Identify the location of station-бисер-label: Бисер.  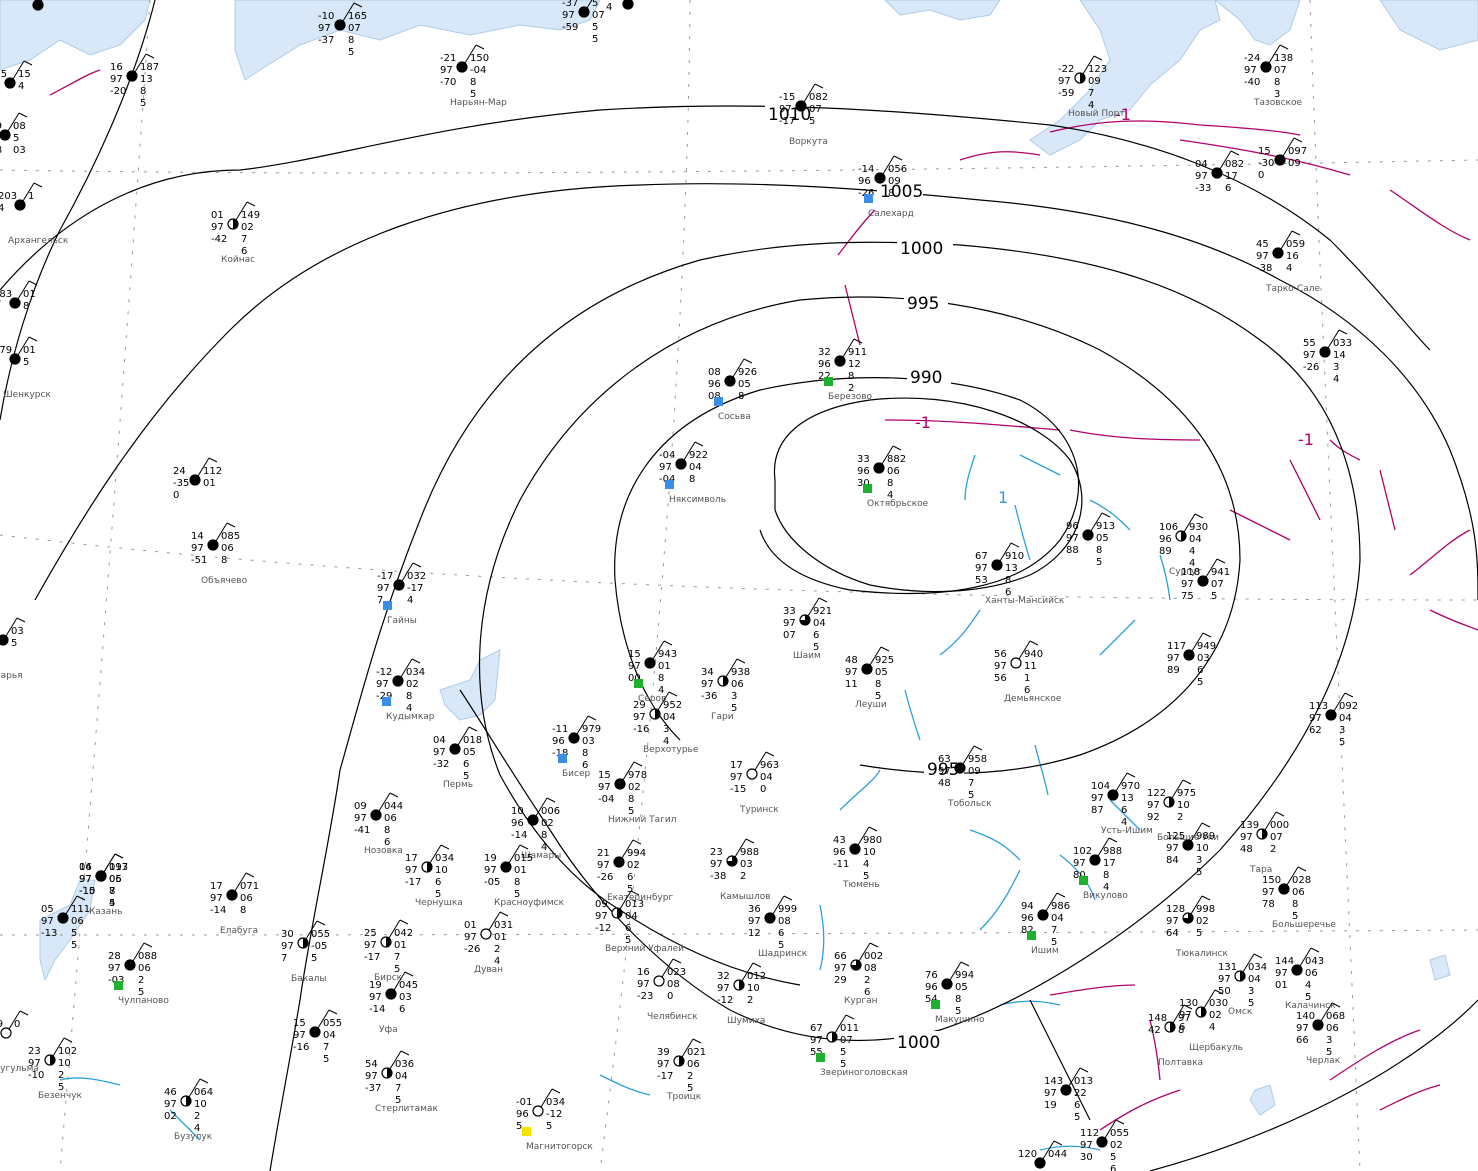
(576, 774).